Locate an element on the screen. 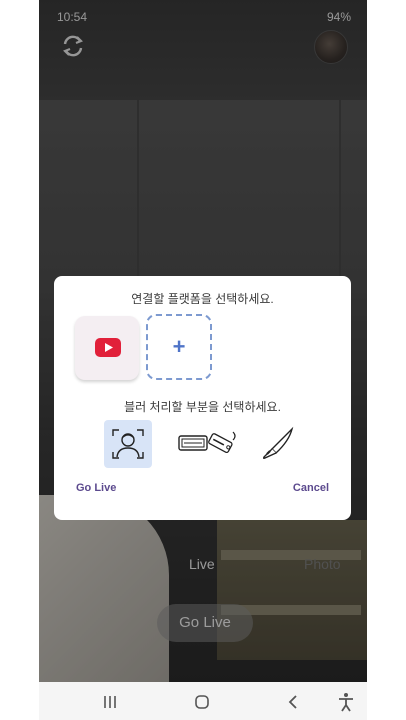 The width and height of the screenshot is (406, 720). knife-icon is located at coordinates (278, 443).